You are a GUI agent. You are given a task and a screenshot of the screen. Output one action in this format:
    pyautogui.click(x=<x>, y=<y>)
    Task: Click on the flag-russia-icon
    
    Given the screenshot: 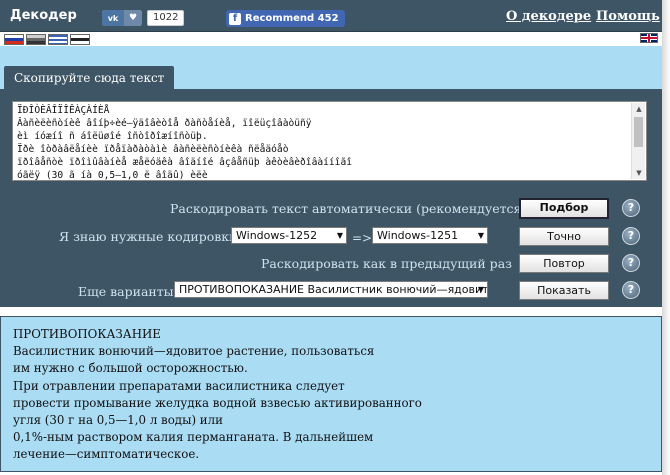 What is the action you would take?
    pyautogui.click(x=14, y=39)
    